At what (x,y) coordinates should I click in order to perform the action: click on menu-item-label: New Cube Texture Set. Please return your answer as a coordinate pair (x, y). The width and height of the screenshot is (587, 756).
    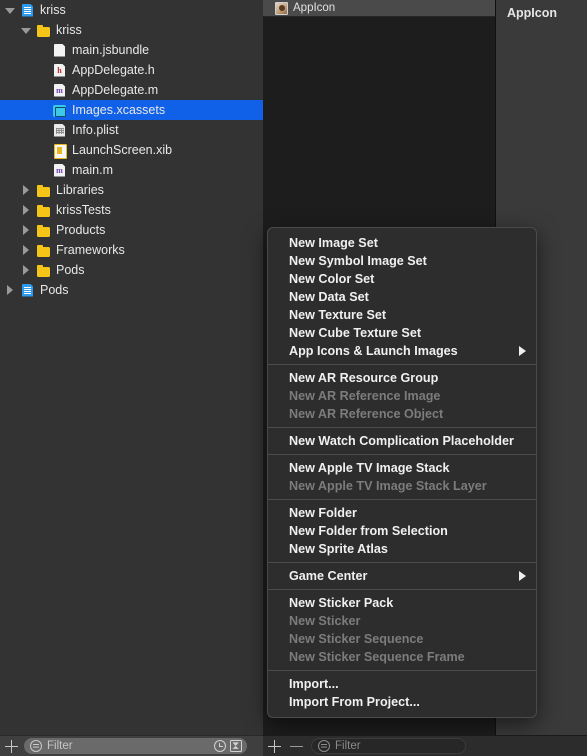
    Looking at the image, I should click on (355, 333).